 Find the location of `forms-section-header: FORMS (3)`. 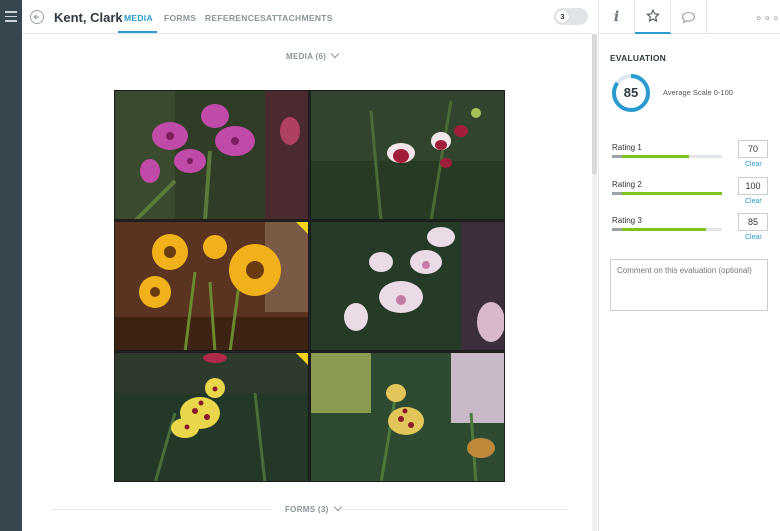

forms-section-header: FORMS (3) is located at coordinates (313, 508).